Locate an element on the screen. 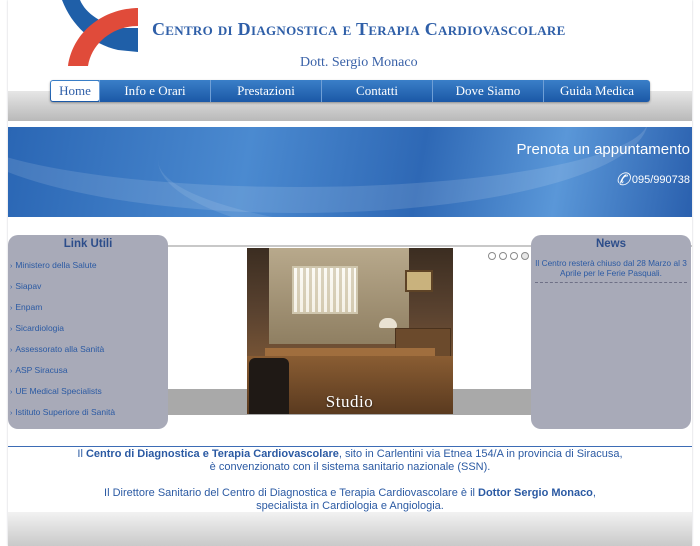 This screenshot has width=700, height=546. slideshow-pager is located at coordinates (510, 256).